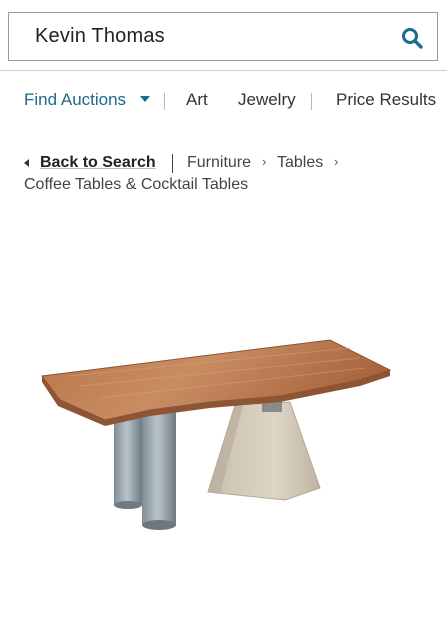 The width and height of the screenshot is (447, 640). I want to click on nav-jewelry: Jewelry, so click(267, 100).